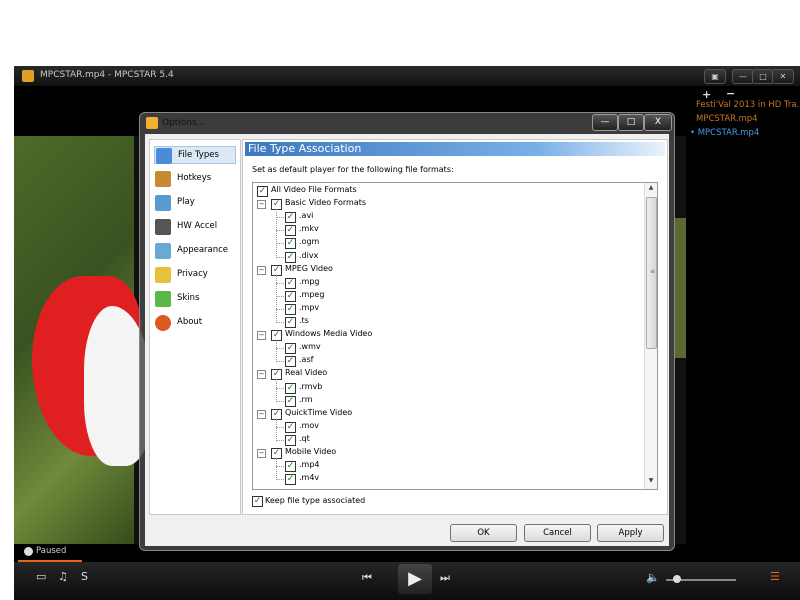  I want to click on format-extension-label: .mpv, so click(309, 307).